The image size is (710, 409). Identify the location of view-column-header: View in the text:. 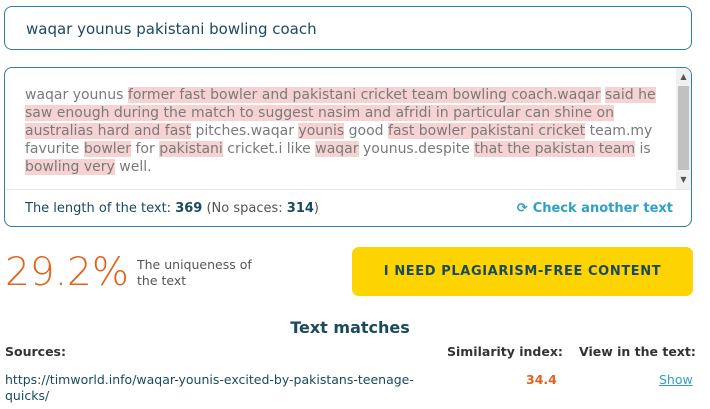
(637, 351).